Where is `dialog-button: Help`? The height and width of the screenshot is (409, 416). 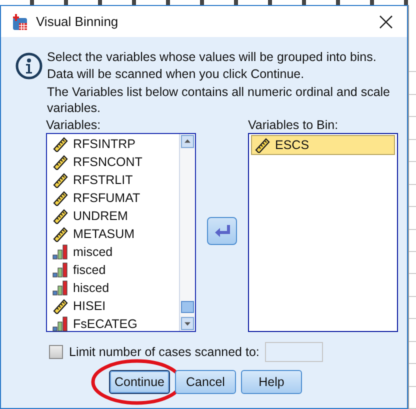
dialog-button: Help is located at coordinates (271, 382).